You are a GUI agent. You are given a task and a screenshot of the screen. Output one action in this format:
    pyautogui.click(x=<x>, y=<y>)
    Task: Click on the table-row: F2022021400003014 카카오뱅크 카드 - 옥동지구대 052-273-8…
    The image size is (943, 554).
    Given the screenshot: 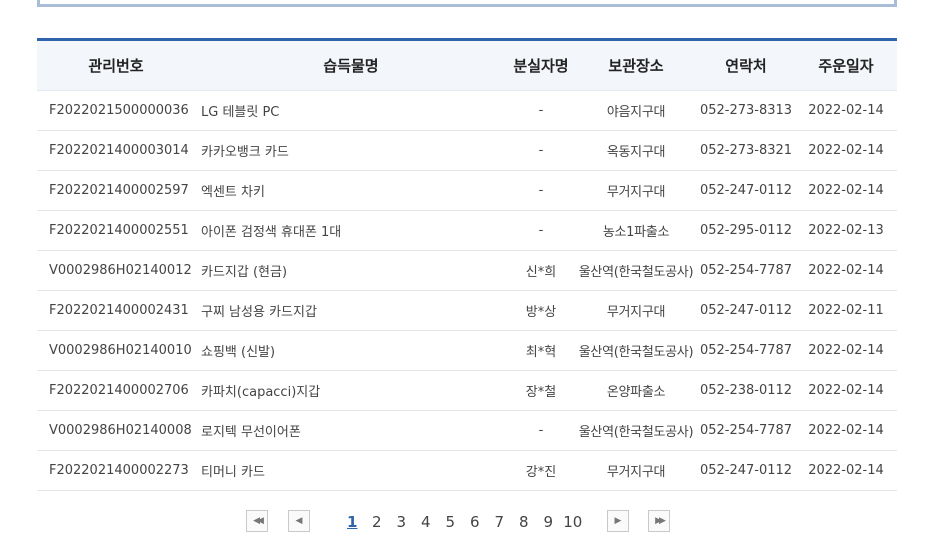 What is the action you would take?
    pyautogui.click(x=467, y=150)
    